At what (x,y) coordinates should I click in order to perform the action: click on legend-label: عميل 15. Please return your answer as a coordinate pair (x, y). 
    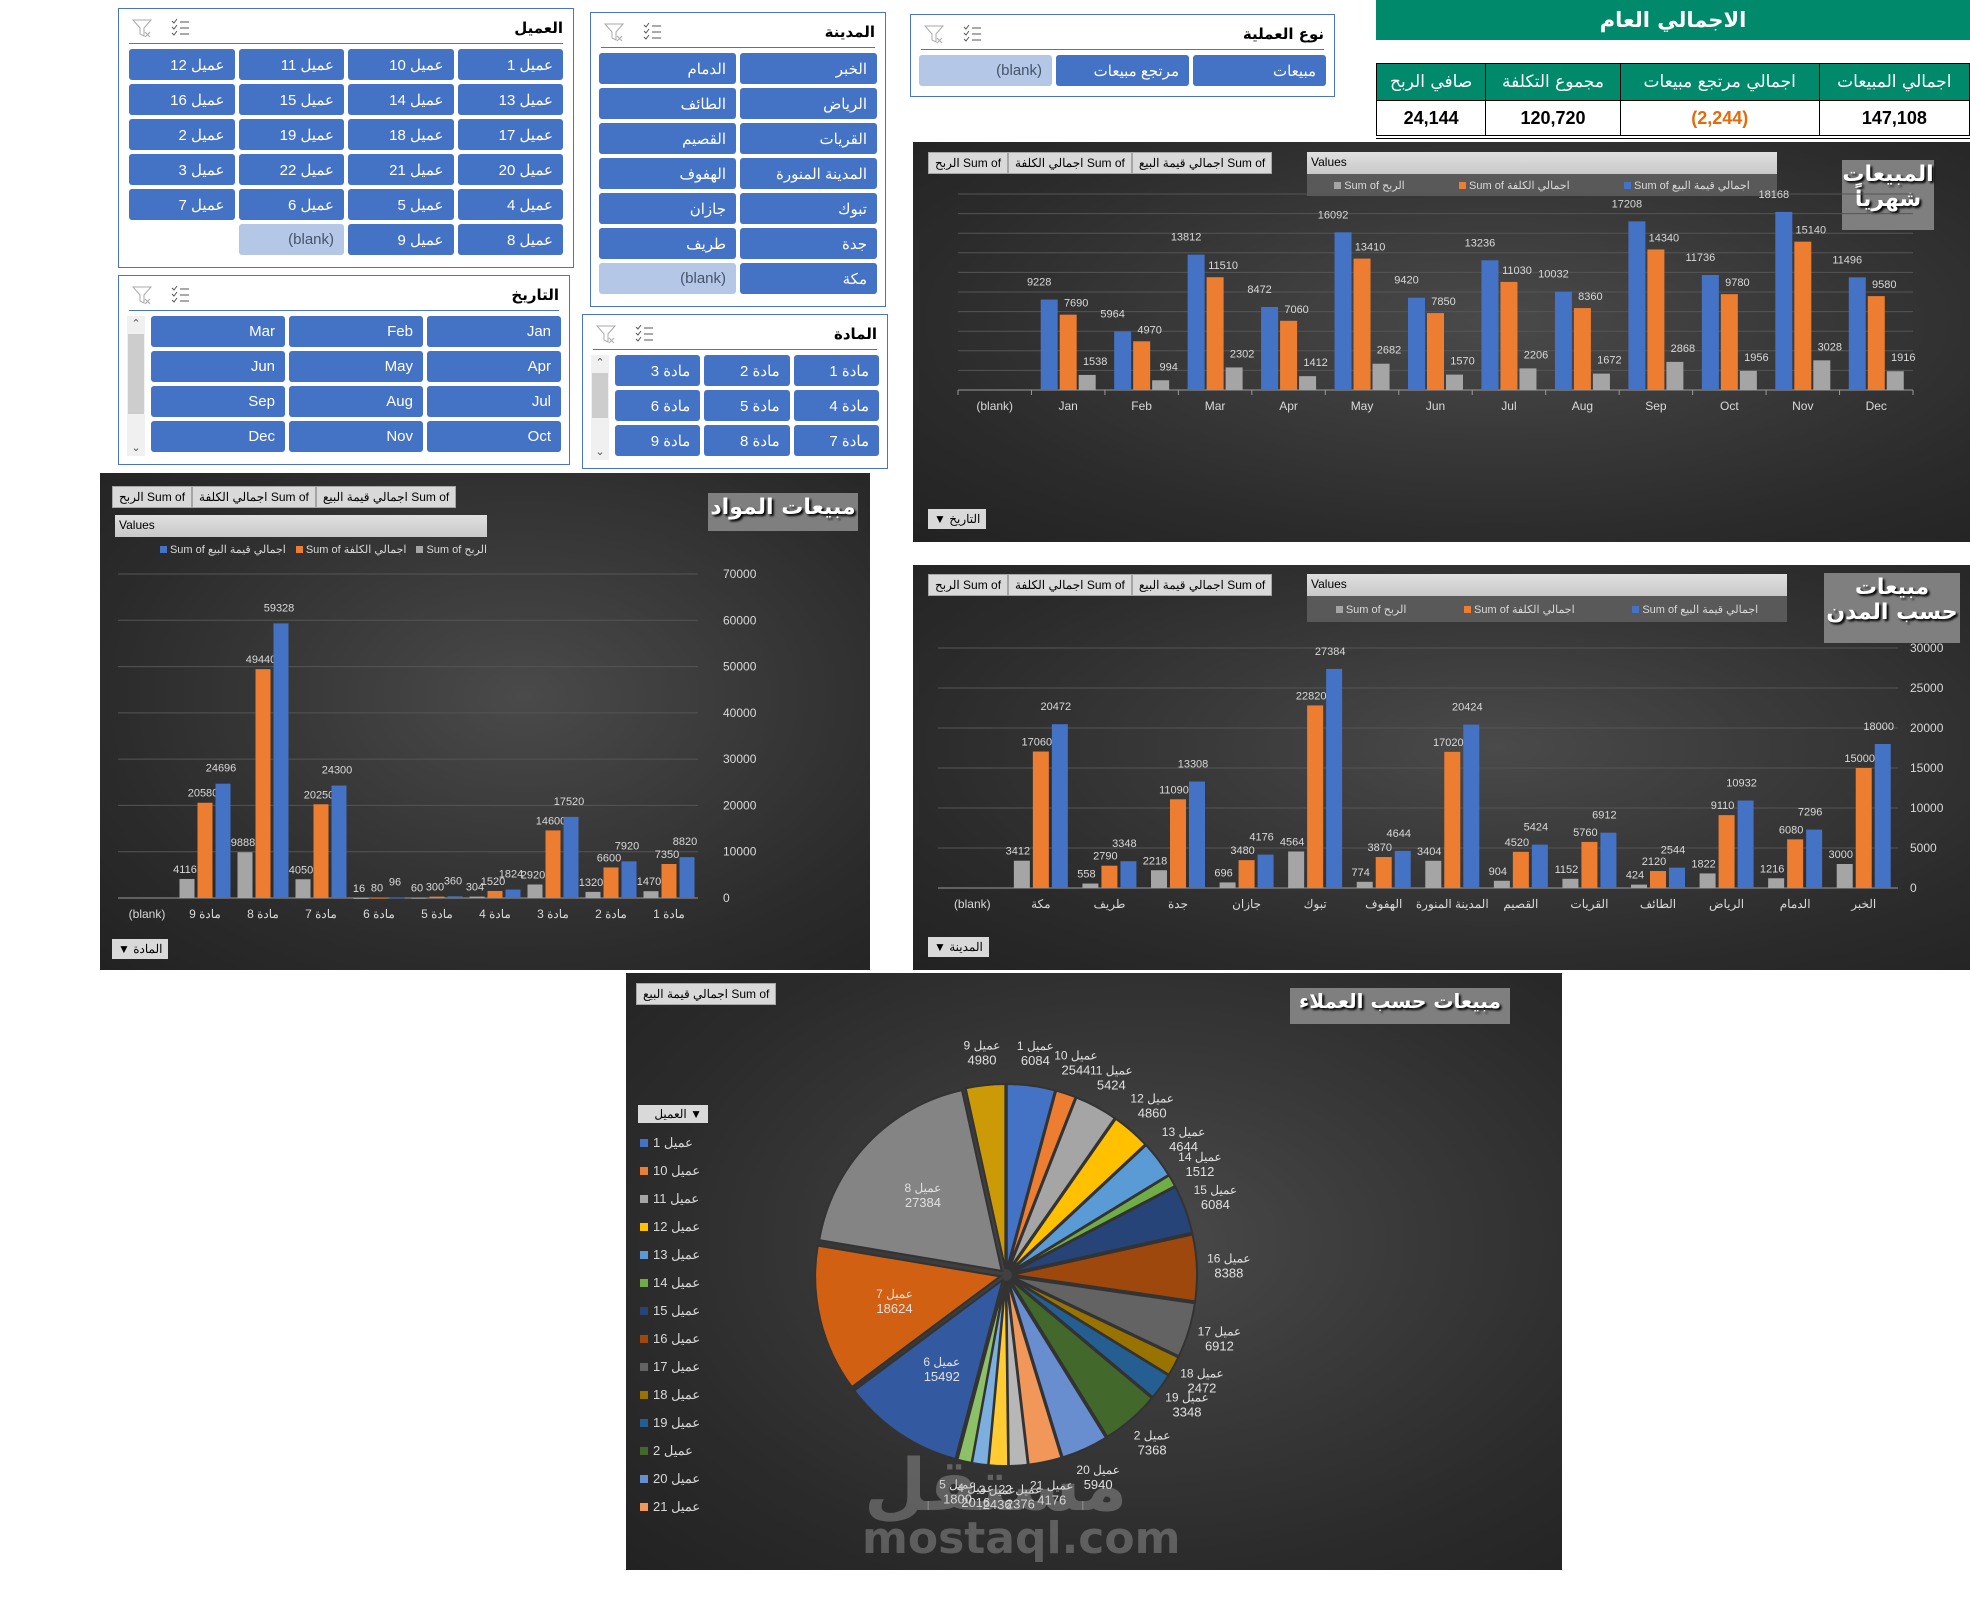
    Looking at the image, I should click on (677, 1310).